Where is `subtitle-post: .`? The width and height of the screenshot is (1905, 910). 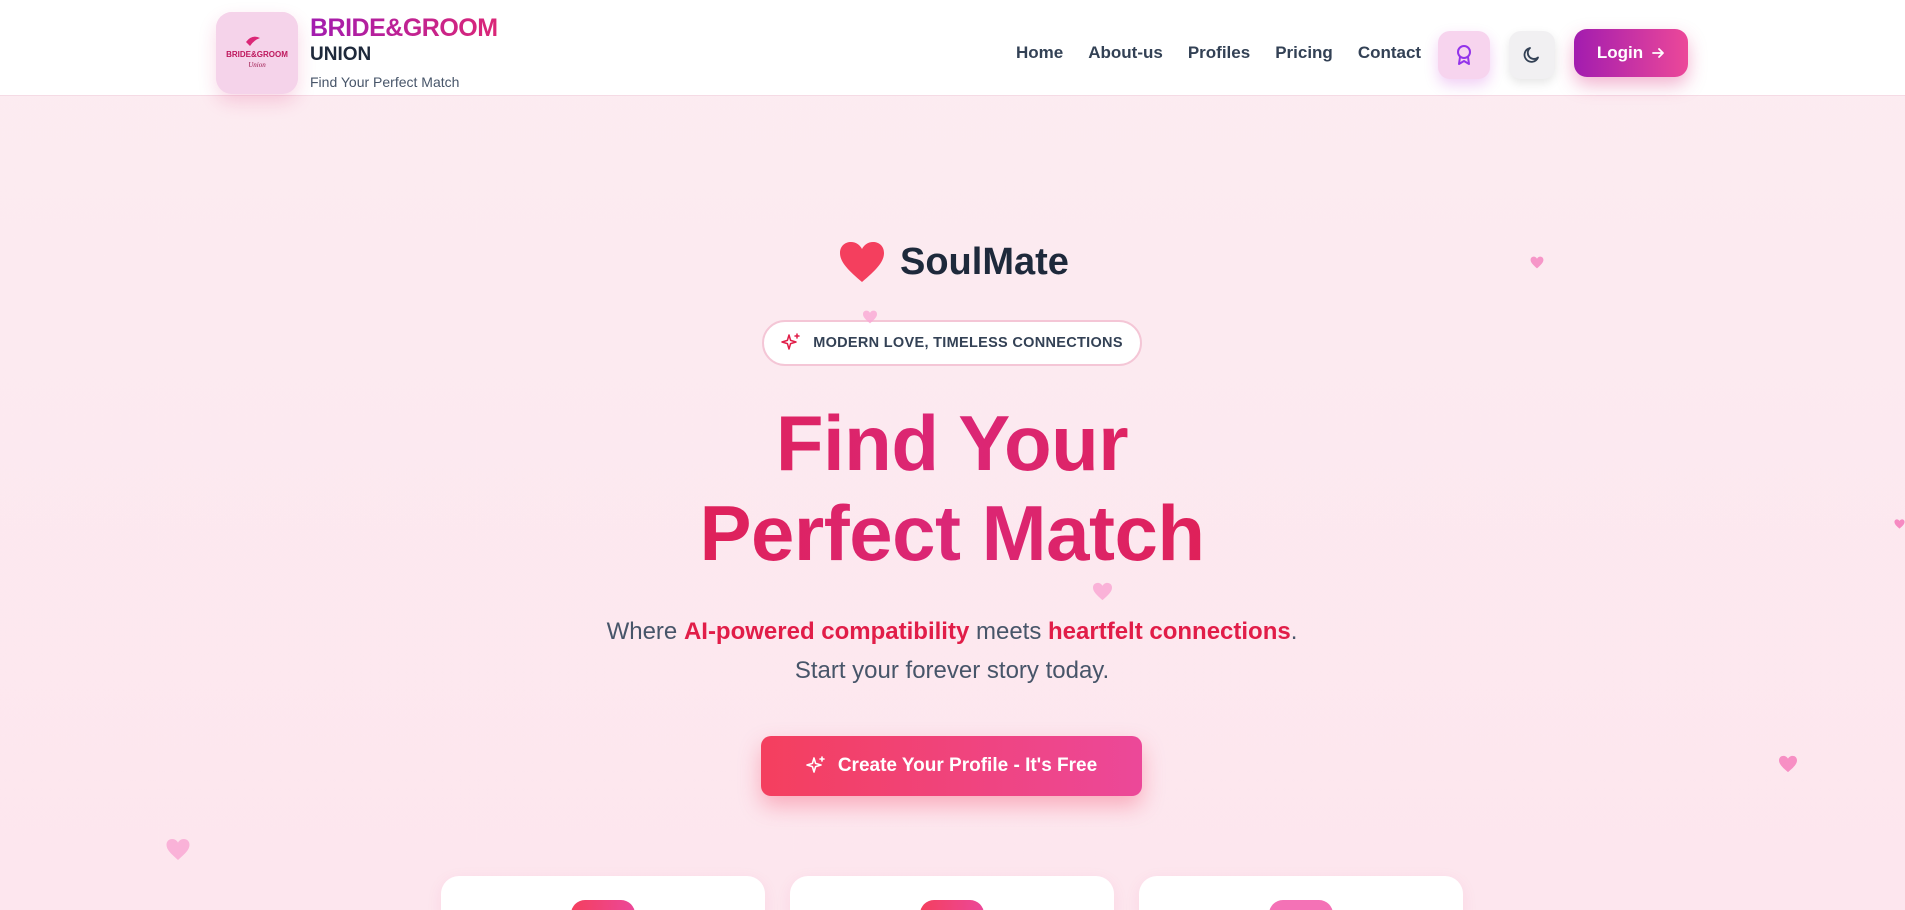
subtitle-post: . is located at coordinates (1294, 631).